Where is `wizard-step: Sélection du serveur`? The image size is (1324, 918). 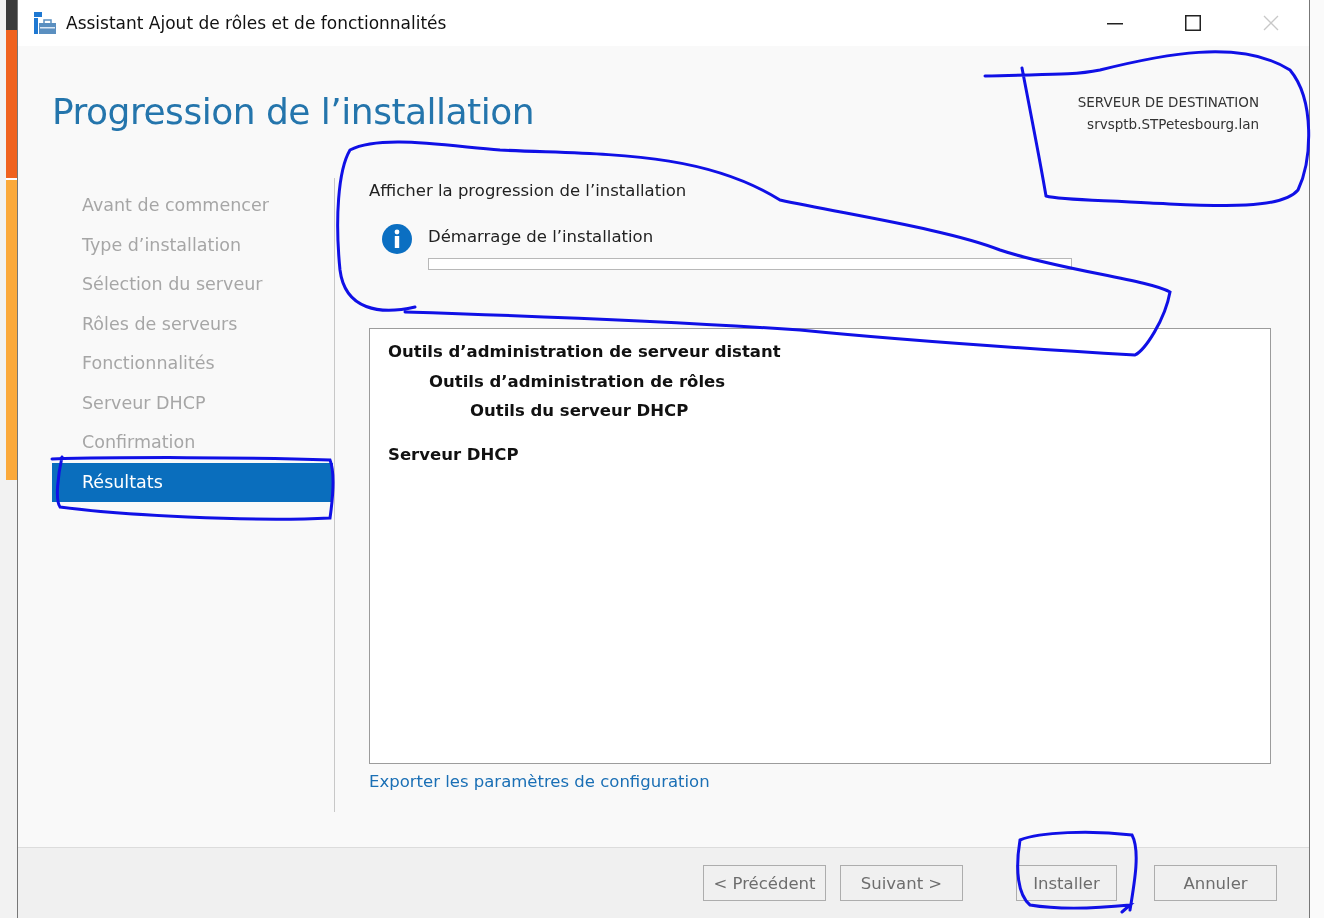 wizard-step: Sélection du serveur is located at coordinates (192, 285).